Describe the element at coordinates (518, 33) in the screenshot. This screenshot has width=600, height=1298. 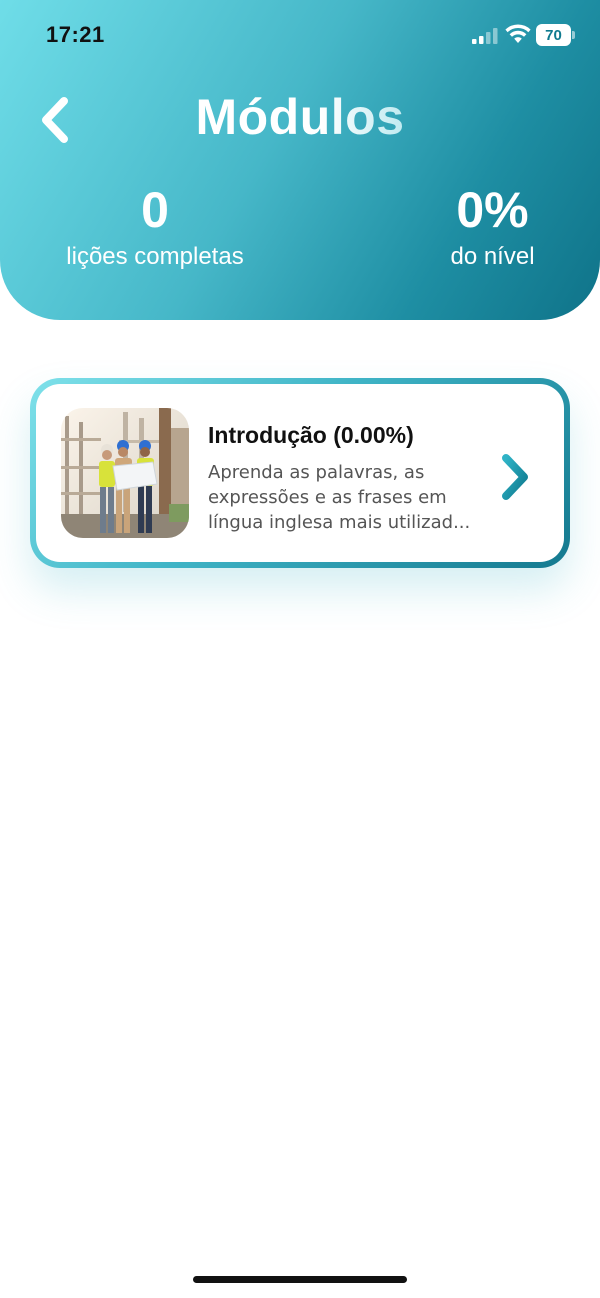
I see `wifi-icon` at that location.